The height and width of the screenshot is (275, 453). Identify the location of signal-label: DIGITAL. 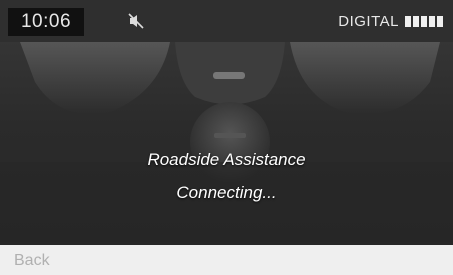
(368, 21).